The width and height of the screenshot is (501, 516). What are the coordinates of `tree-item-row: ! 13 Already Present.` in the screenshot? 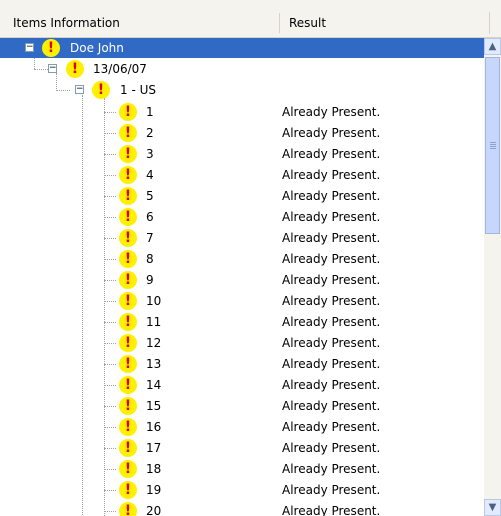 It's located at (242, 364).